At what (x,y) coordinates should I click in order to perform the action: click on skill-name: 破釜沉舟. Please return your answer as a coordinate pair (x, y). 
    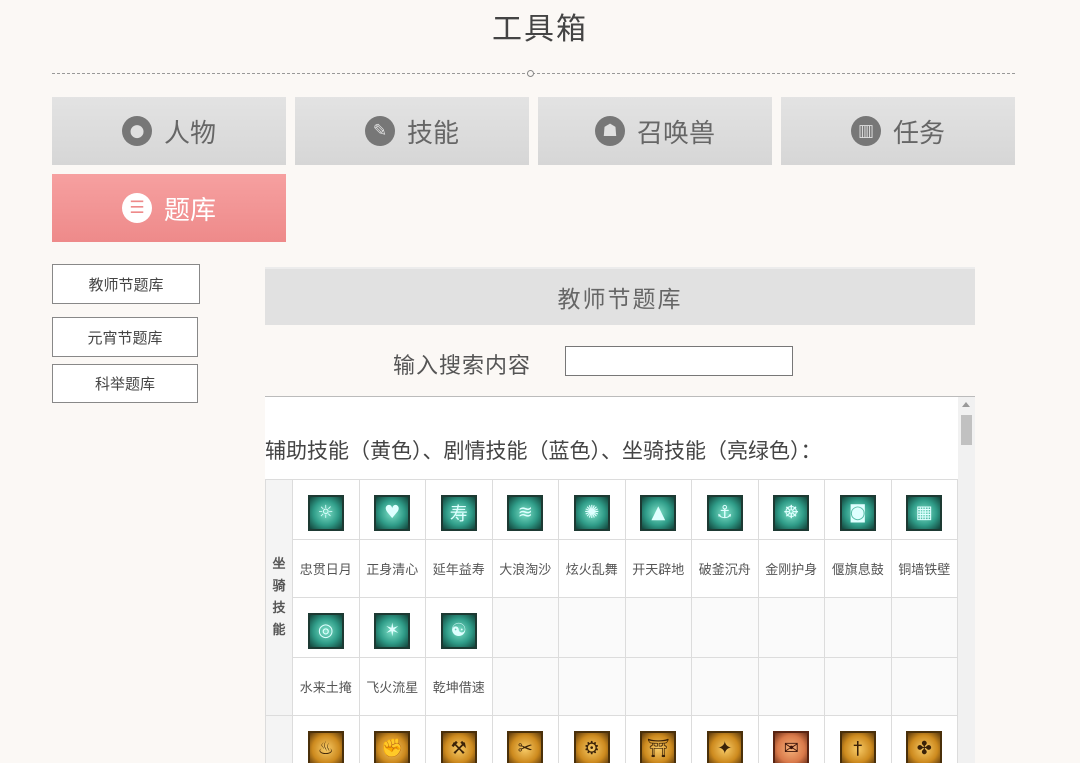
    Looking at the image, I should click on (725, 568).